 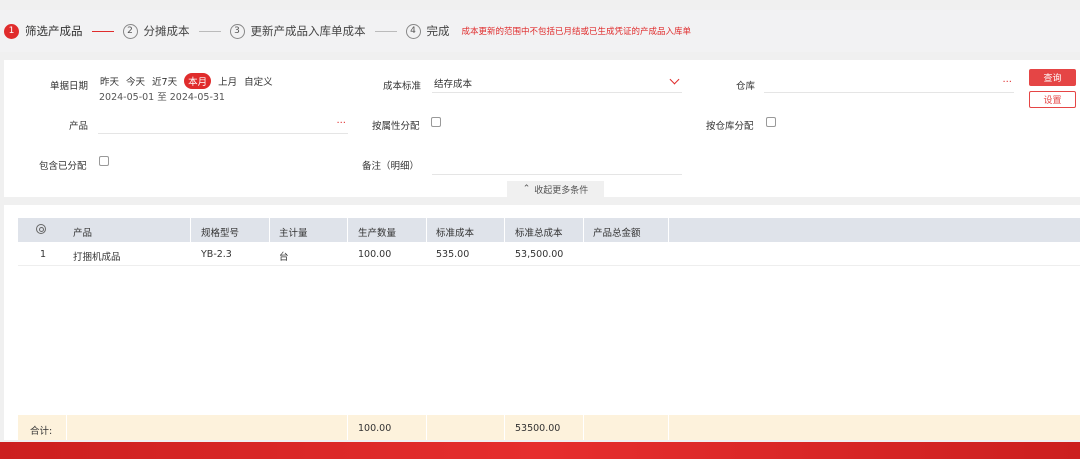 What do you see at coordinates (216, 254) in the screenshot?
I see `cell-spec: YB-2.3` at bounding box center [216, 254].